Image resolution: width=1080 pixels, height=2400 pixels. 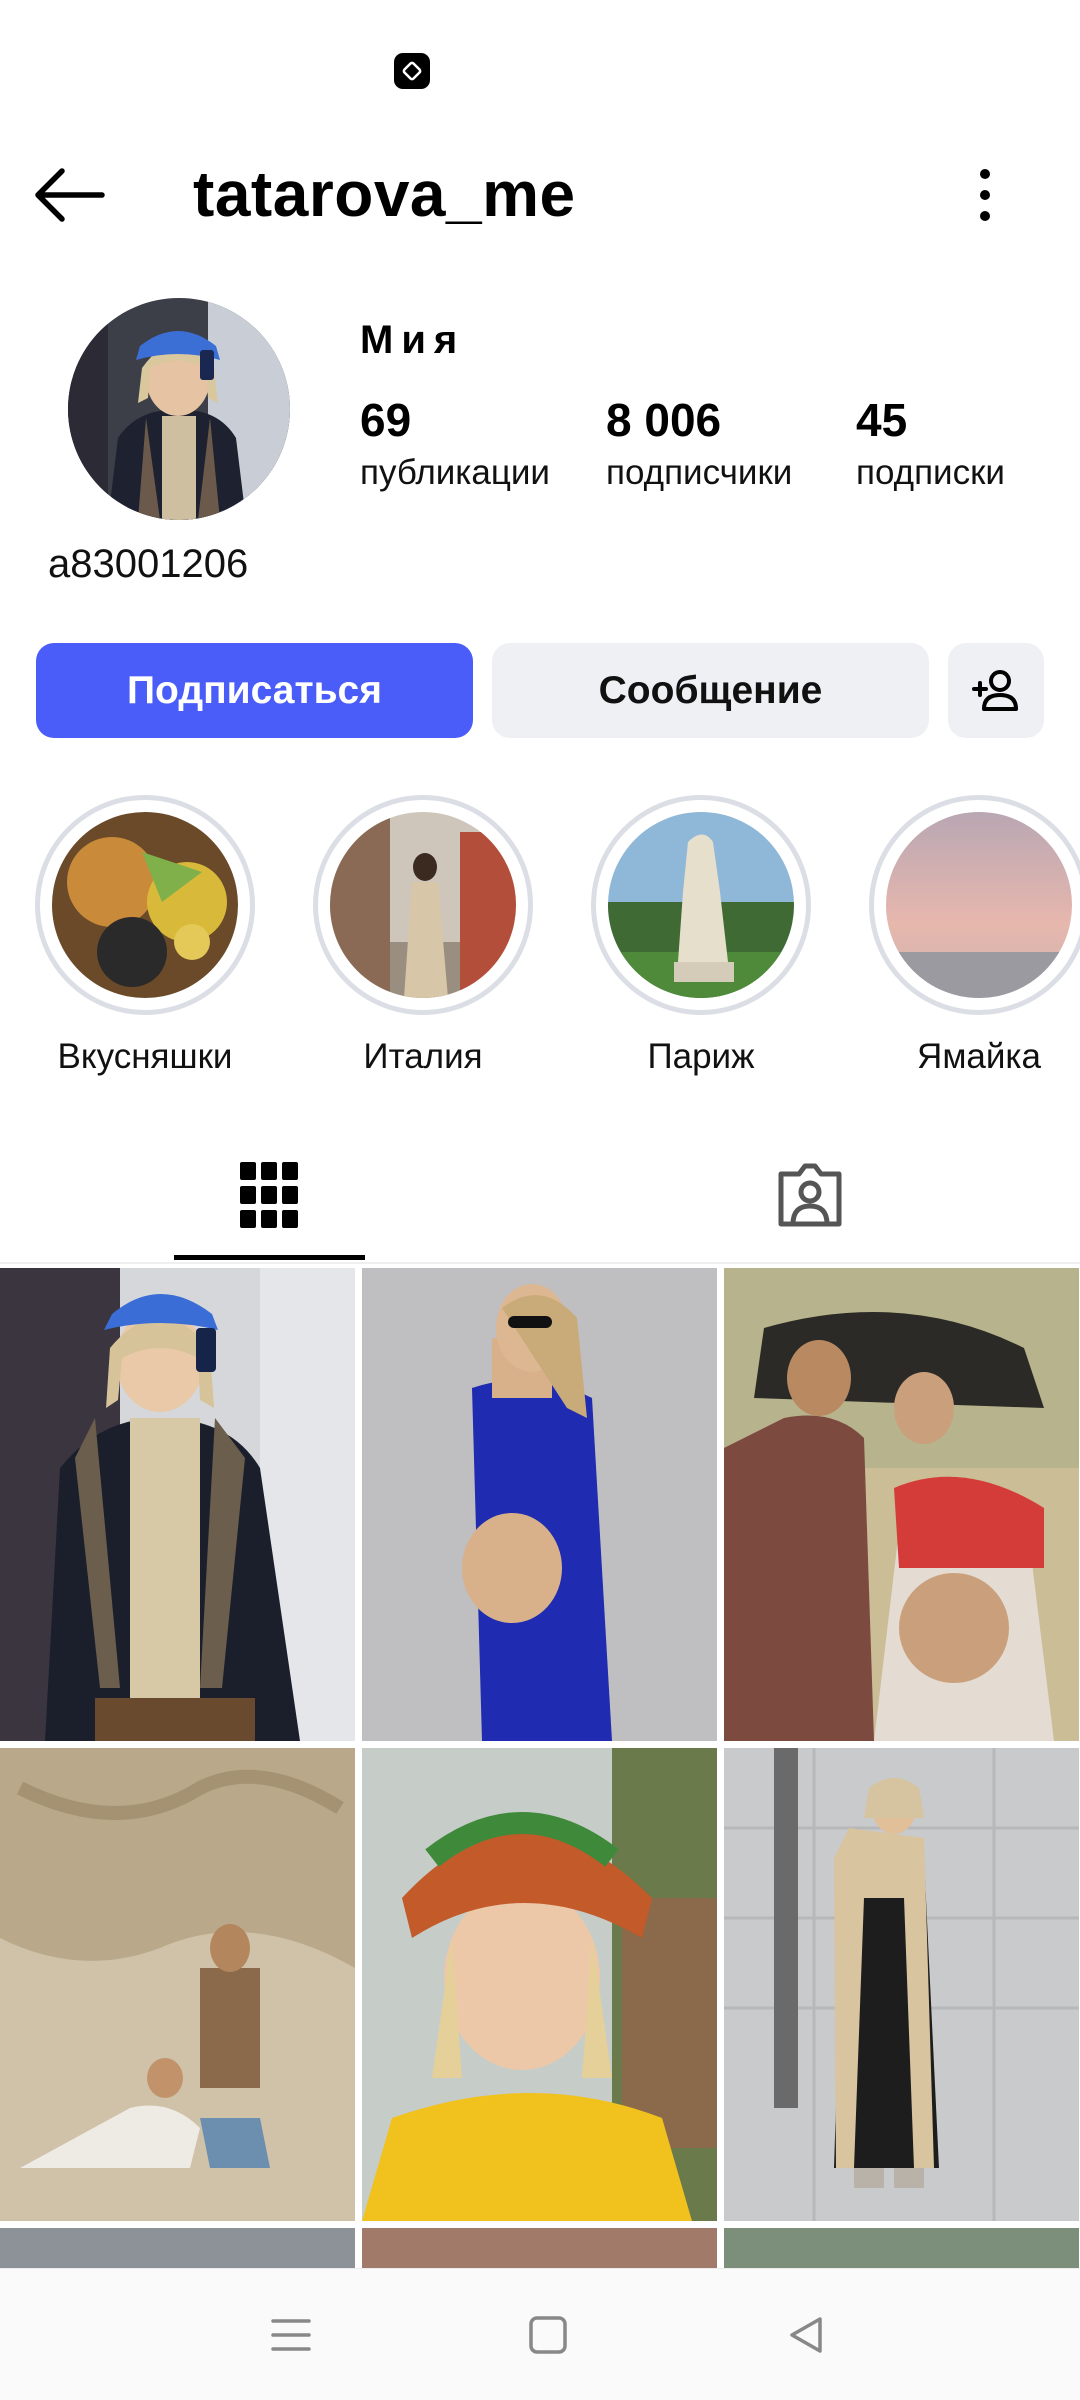 What do you see at coordinates (930, 472) in the screenshot?
I see `stat-following-label: подписки` at bounding box center [930, 472].